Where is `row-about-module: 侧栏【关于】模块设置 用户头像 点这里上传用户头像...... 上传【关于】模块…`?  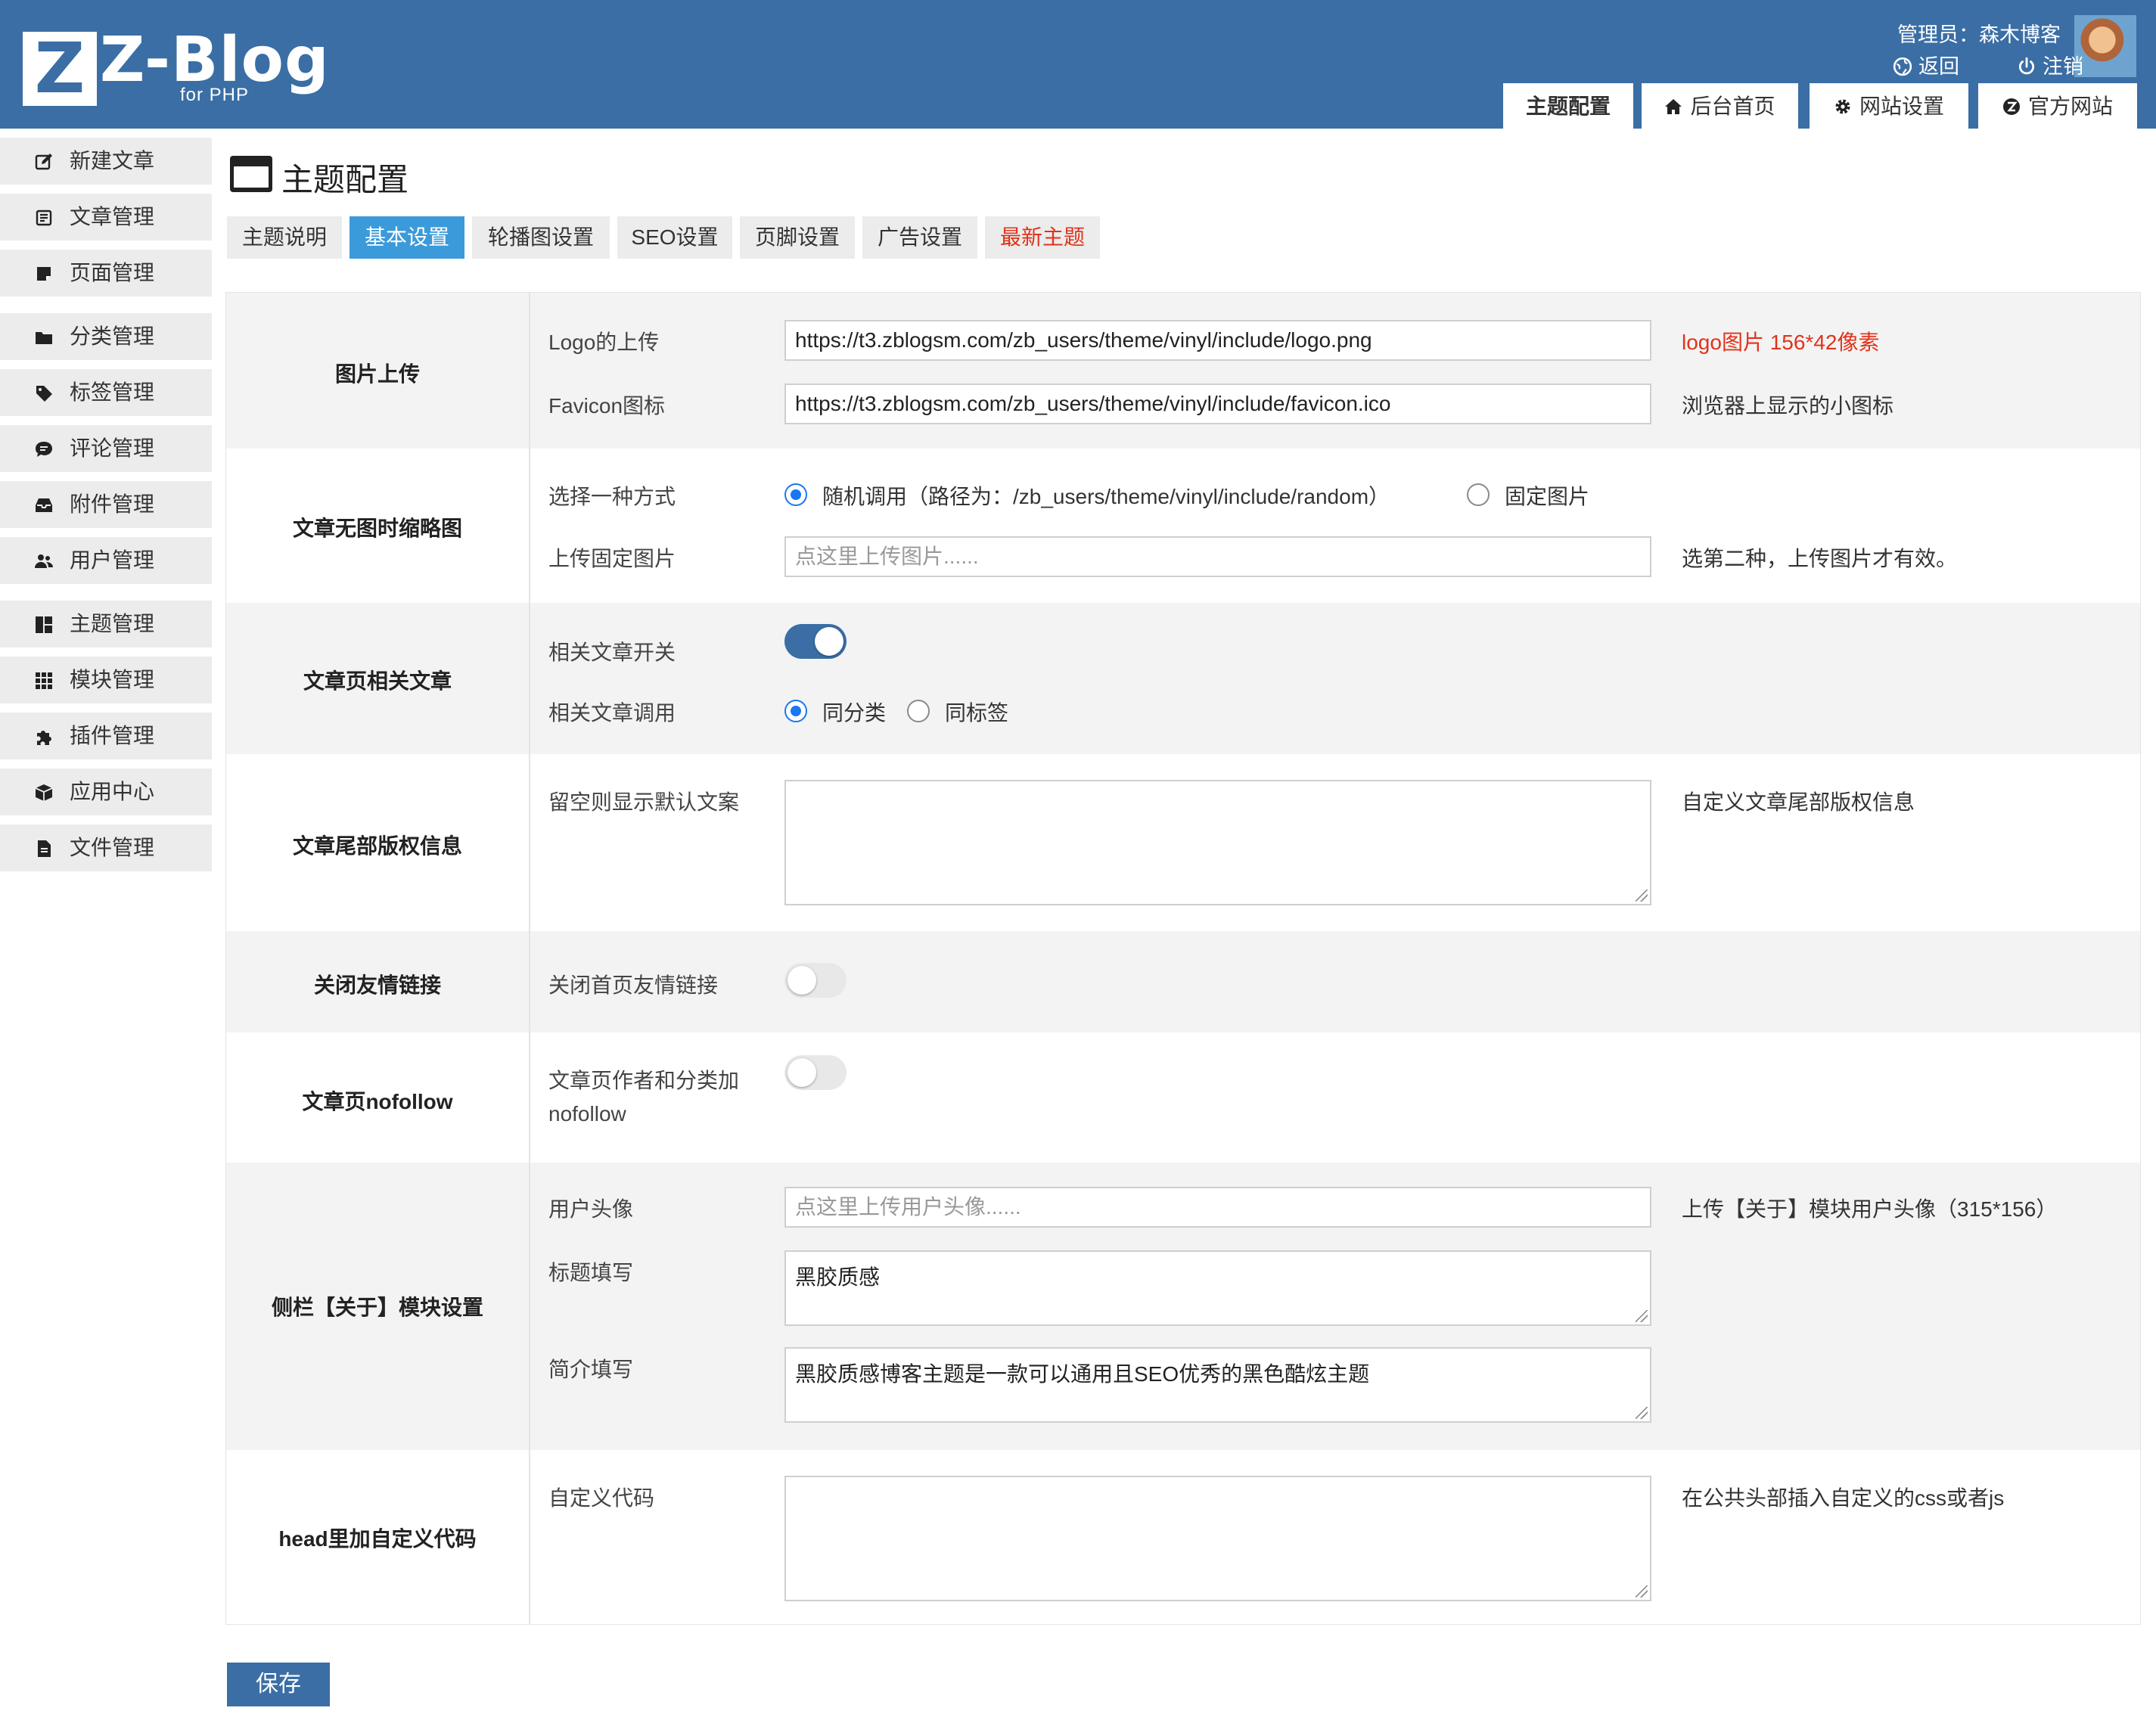 row-about-module: 侧栏【关于】模块设置 用户头像 点这里上传用户头像...... 上传【关于】模块… is located at coordinates (1183, 1306).